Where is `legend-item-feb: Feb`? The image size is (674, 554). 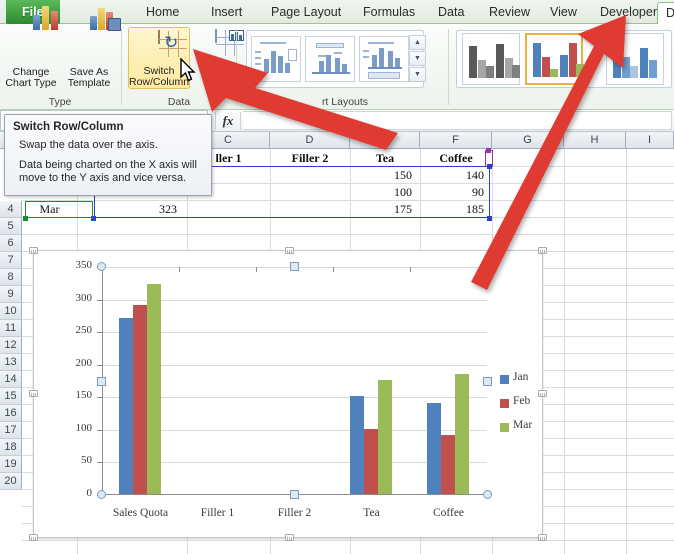 legend-item-feb: Feb is located at coordinates (522, 407).